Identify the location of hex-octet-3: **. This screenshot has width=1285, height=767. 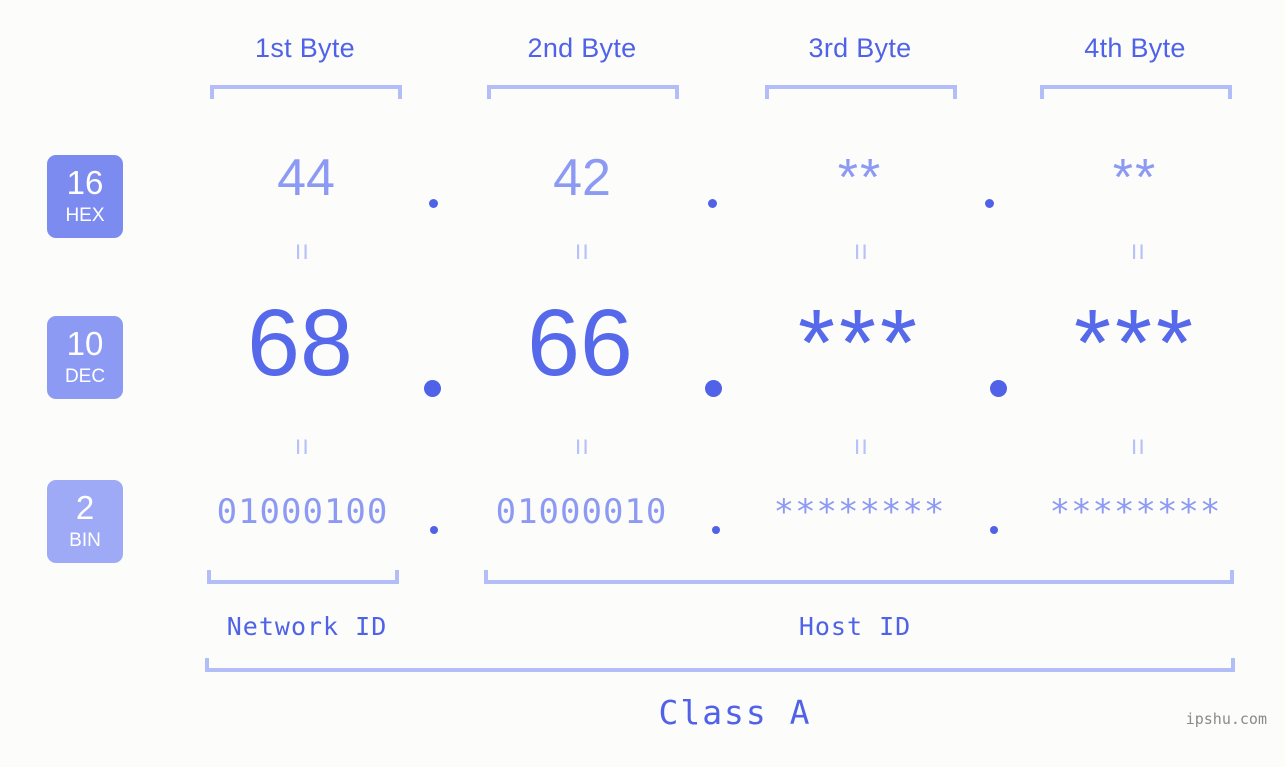
(860, 178).